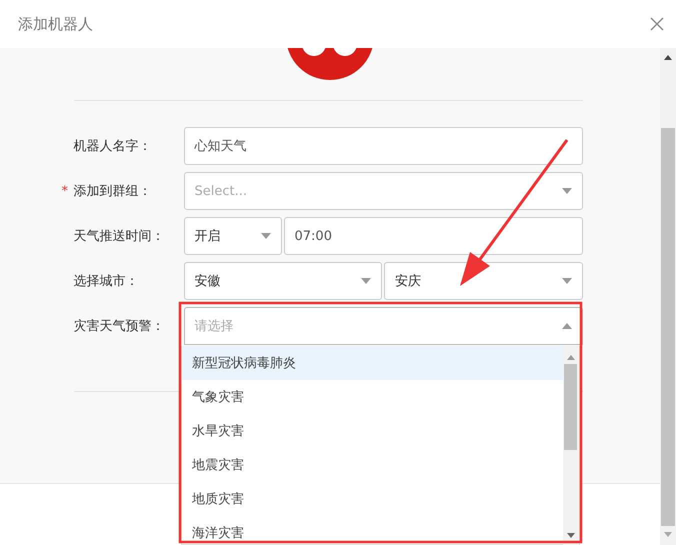 The height and width of the screenshot is (545, 676). Describe the element at coordinates (372, 499) in the screenshot. I see `dropdown-option: 地质灾害` at that location.